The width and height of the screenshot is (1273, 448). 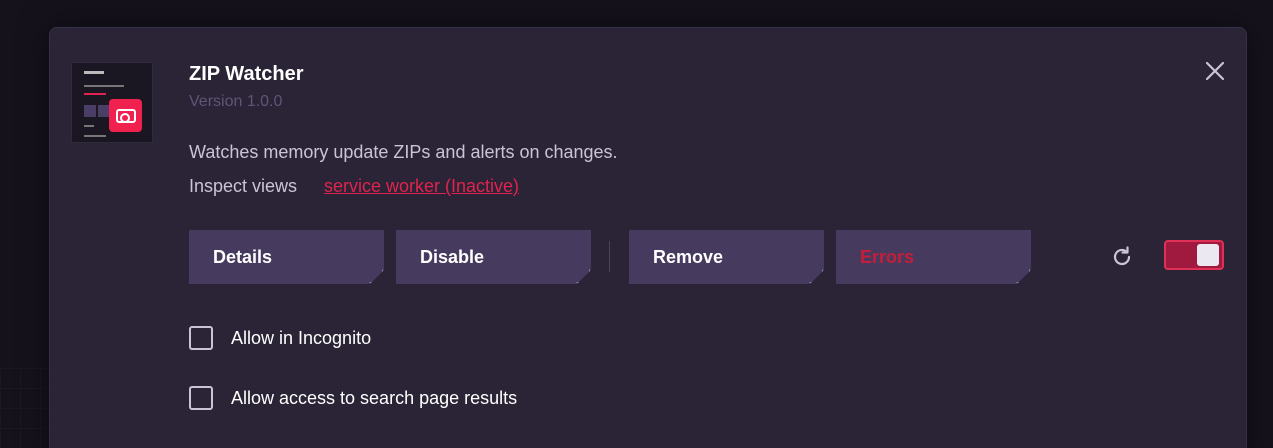 I want to click on thumbnail-title-line, so click(x=94, y=72).